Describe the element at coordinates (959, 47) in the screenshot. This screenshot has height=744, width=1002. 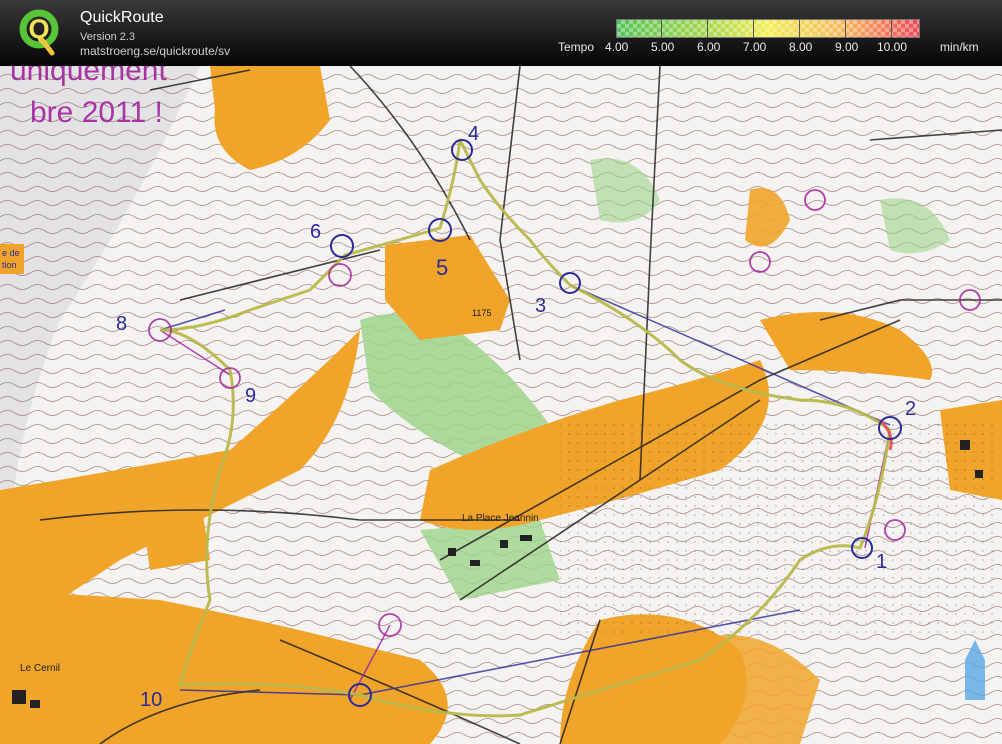
I see `tempo-unit-label: min/km` at that location.